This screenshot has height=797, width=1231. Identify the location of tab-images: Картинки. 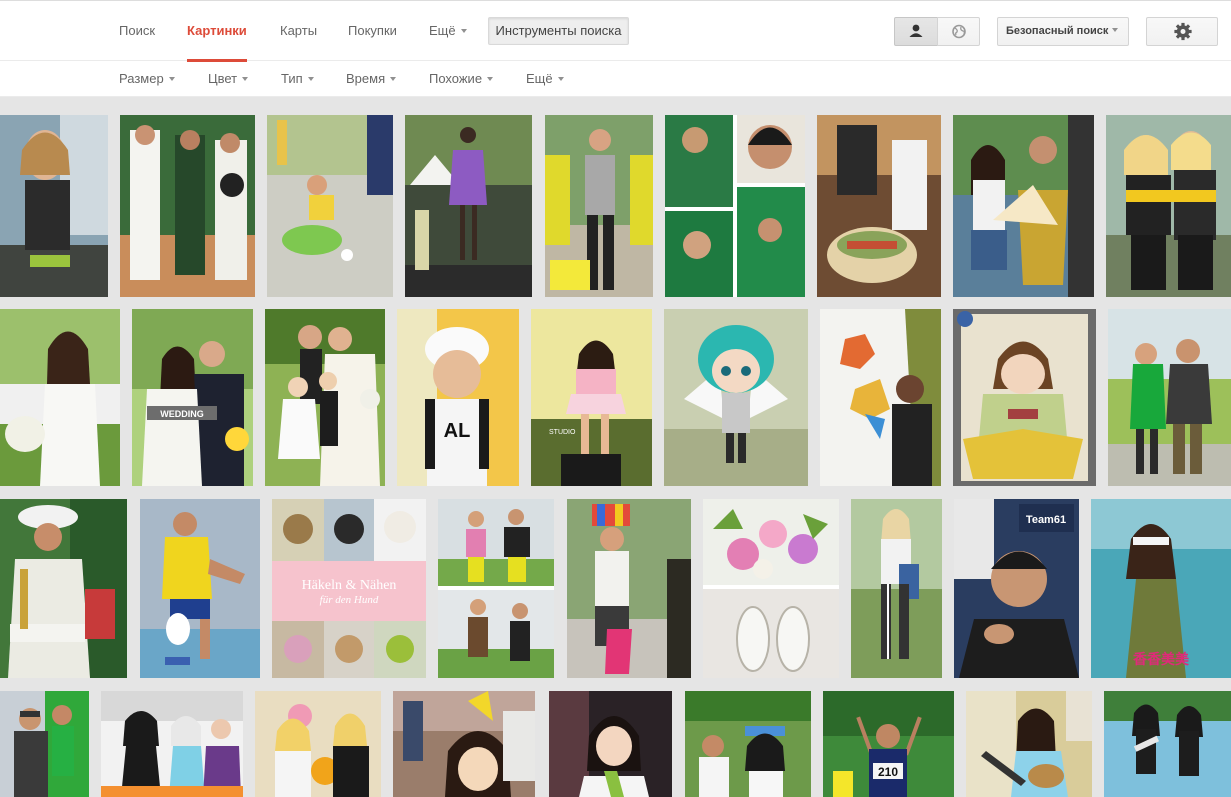
(217, 31).